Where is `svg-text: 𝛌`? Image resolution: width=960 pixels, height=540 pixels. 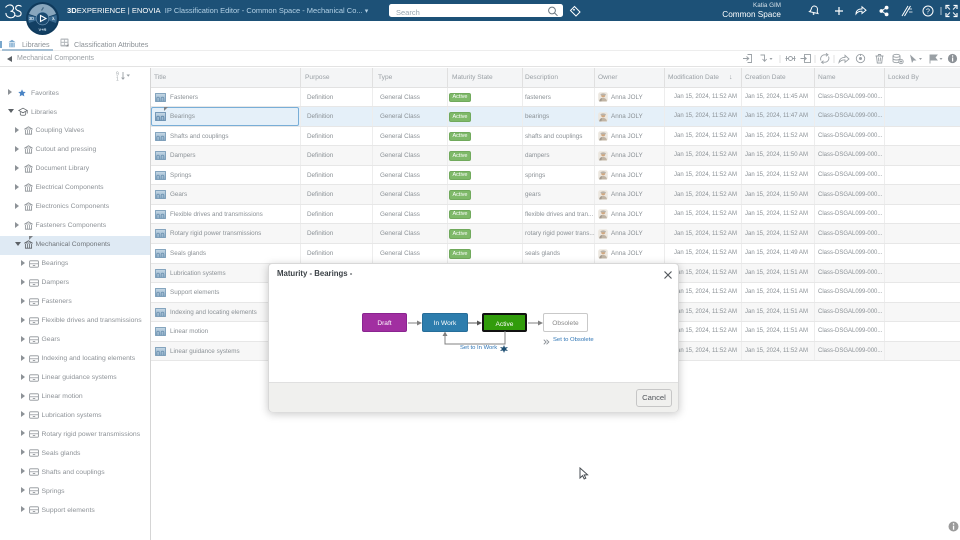
svg-text: 𝛌 is located at coordinates (53, 18).